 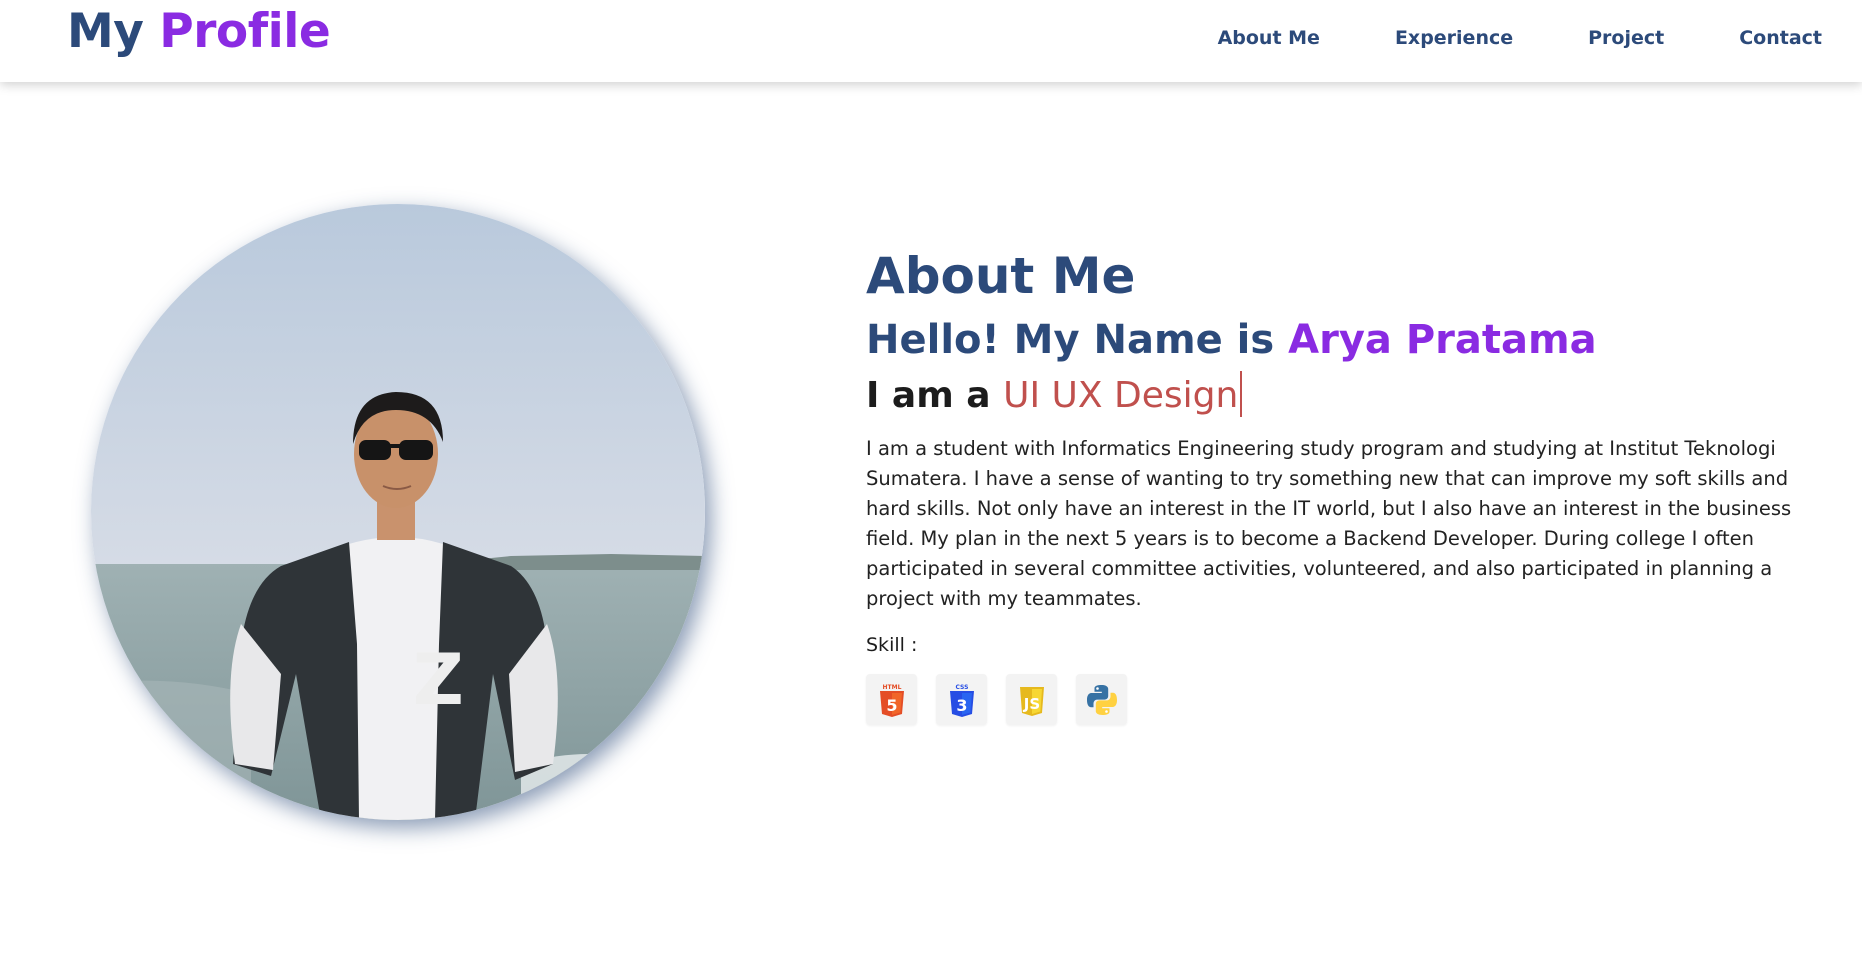 I want to click on role-prefix: I am a, so click(x=928, y=395).